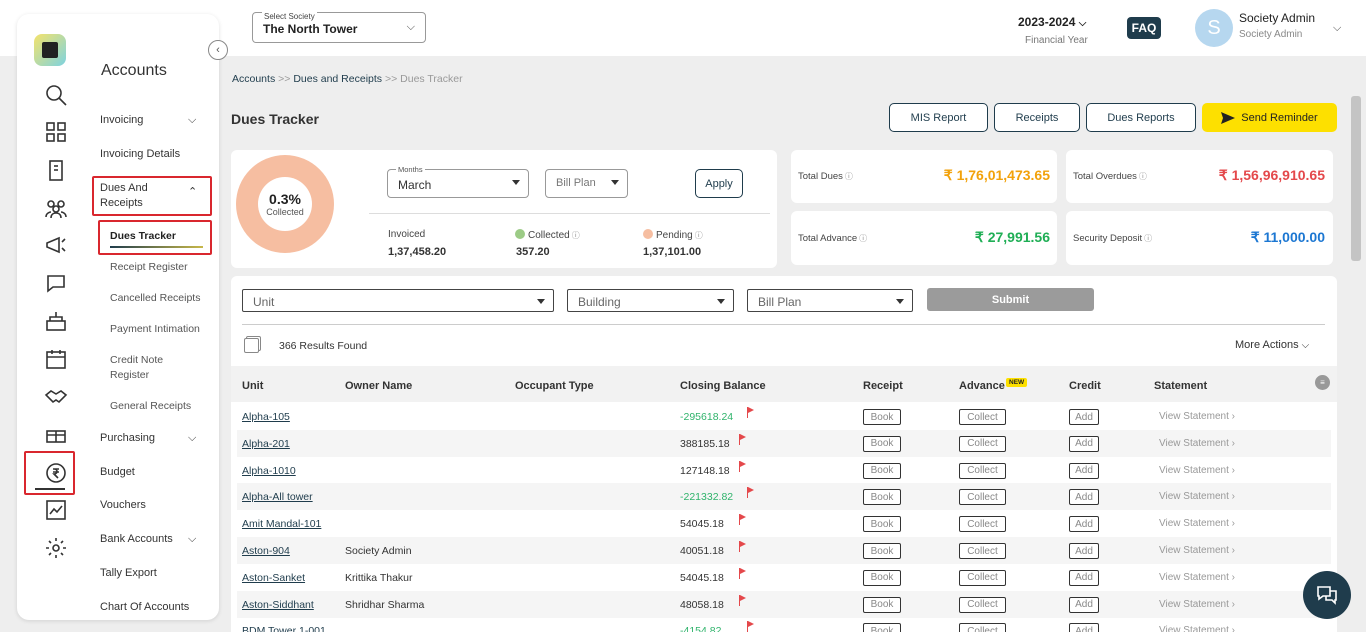 The height and width of the screenshot is (632, 1366). I want to click on gift-icon, so click(56, 434).